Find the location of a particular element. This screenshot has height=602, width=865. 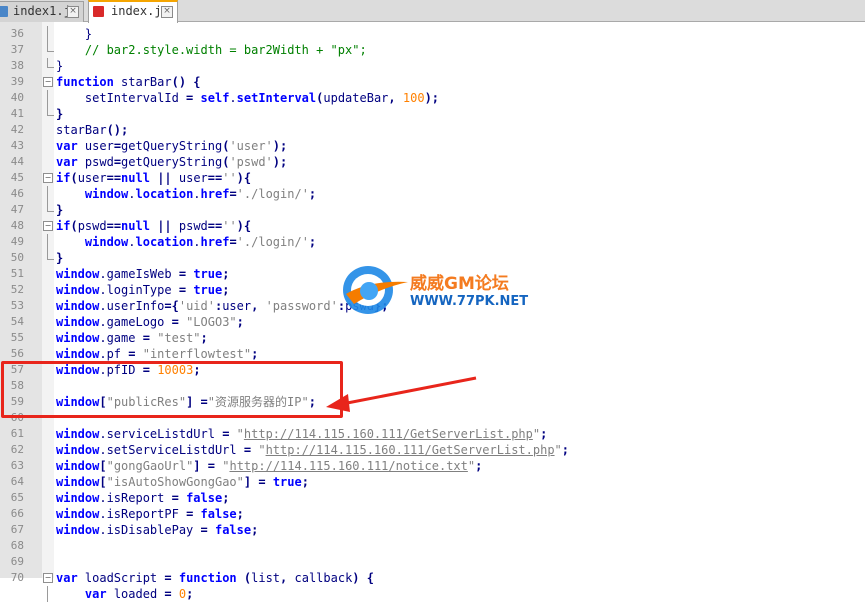

code-line: 69 is located at coordinates (432, 562).